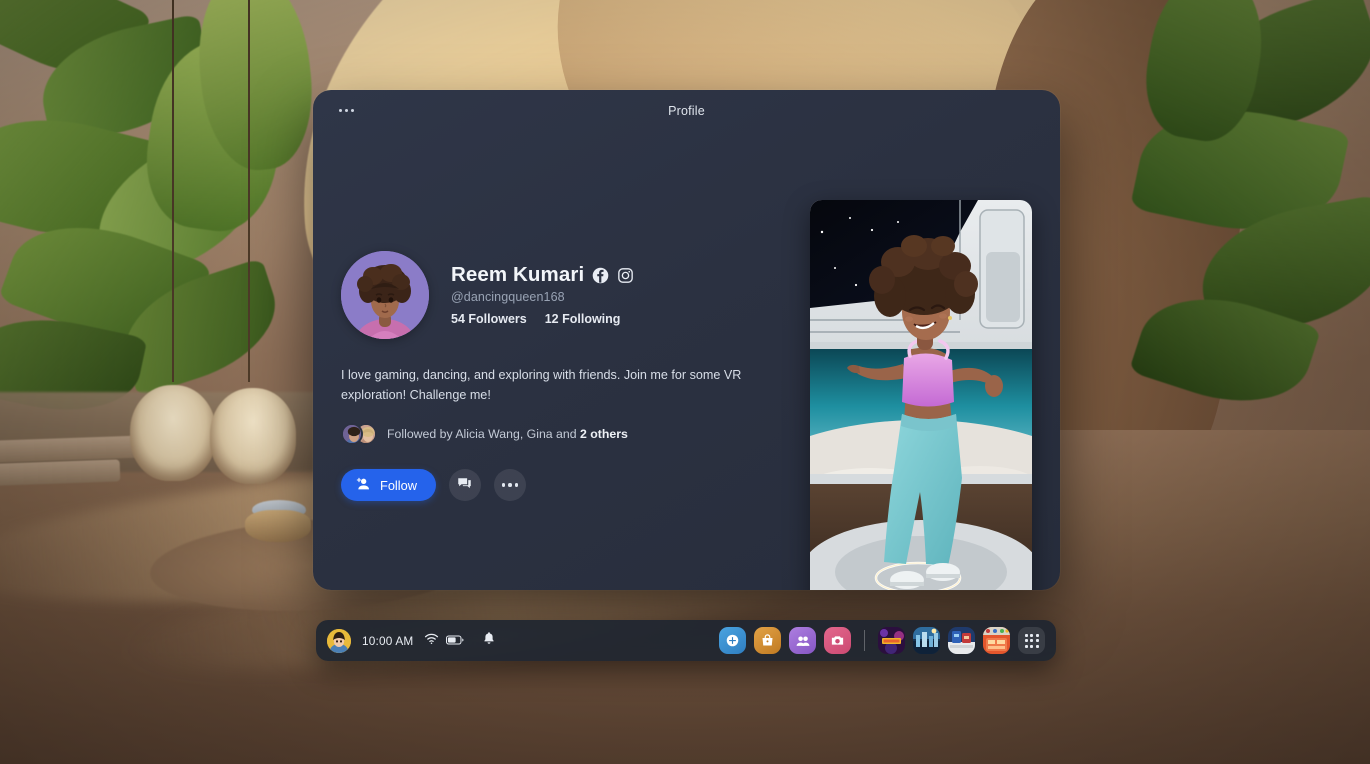  Describe the element at coordinates (926, 640) in the screenshot. I see `game-thumbnail-city` at that location.